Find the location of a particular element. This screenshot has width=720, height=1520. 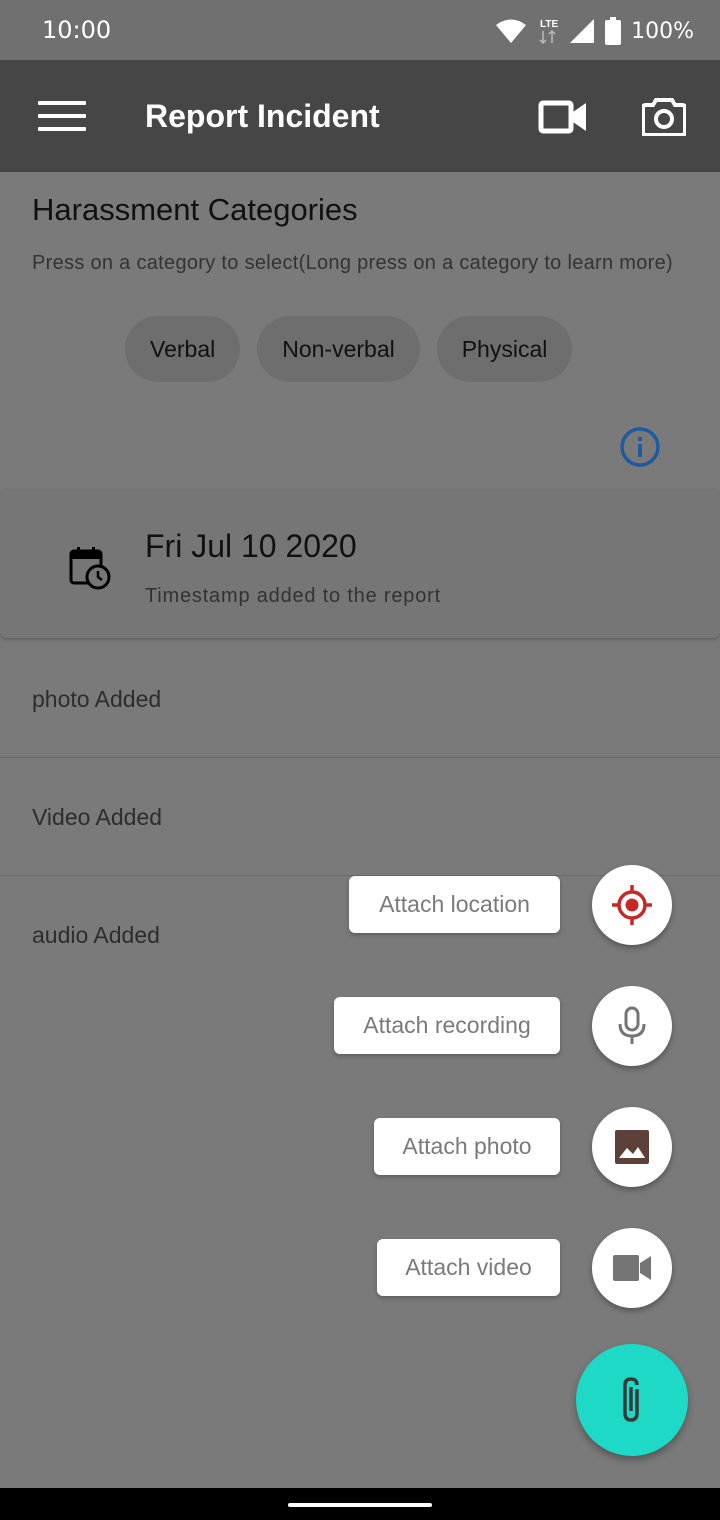

attach-recording-label: Attach recording is located at coordinates (447, 1025).